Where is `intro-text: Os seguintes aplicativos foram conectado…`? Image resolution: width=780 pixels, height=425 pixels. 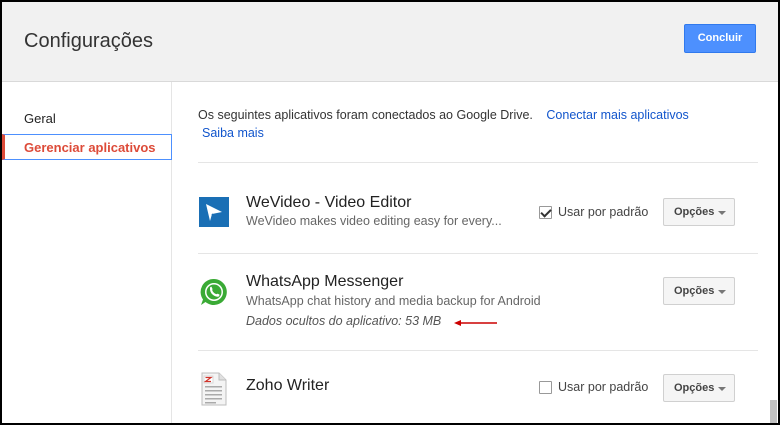
intro-text: Os seguintes aplicativos foram conectado… is located at coordinates (365, 115).